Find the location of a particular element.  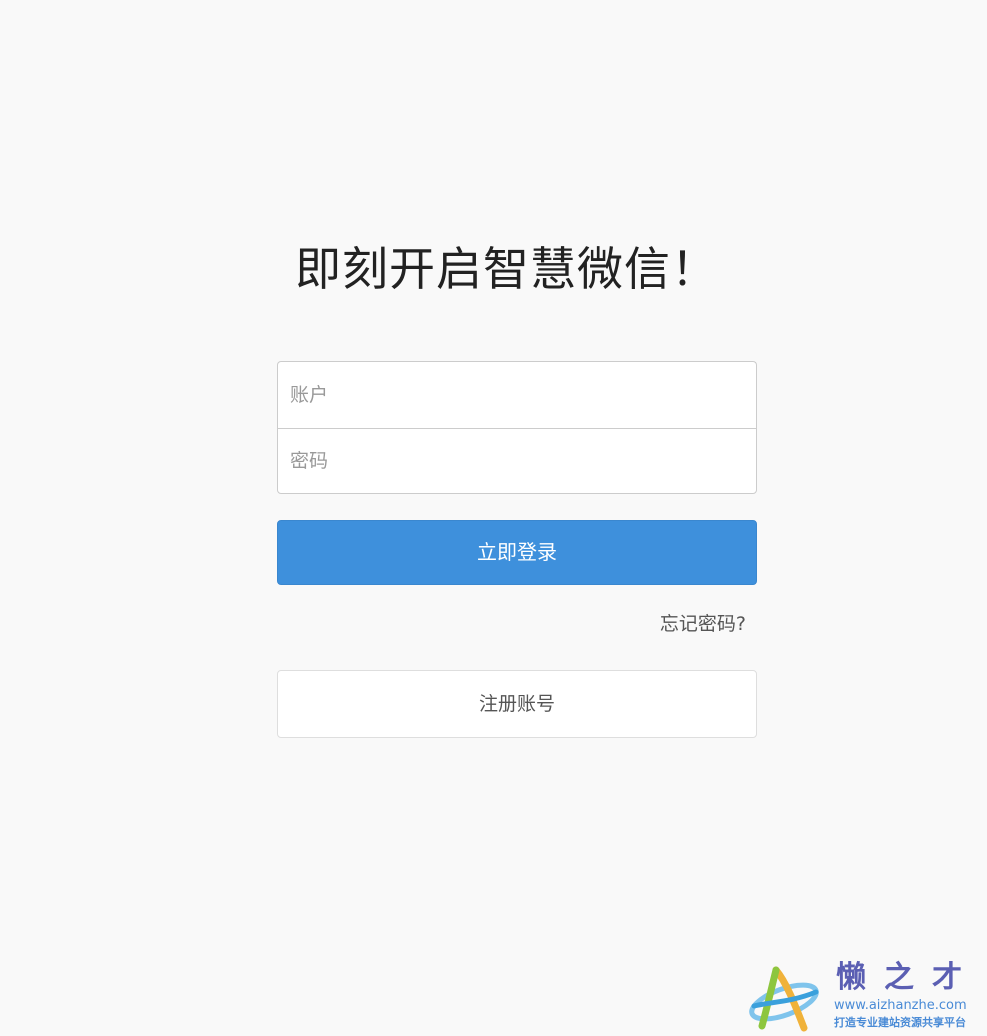

forgot-password-link: 忘记密码? is located at coordinates (703, 624).